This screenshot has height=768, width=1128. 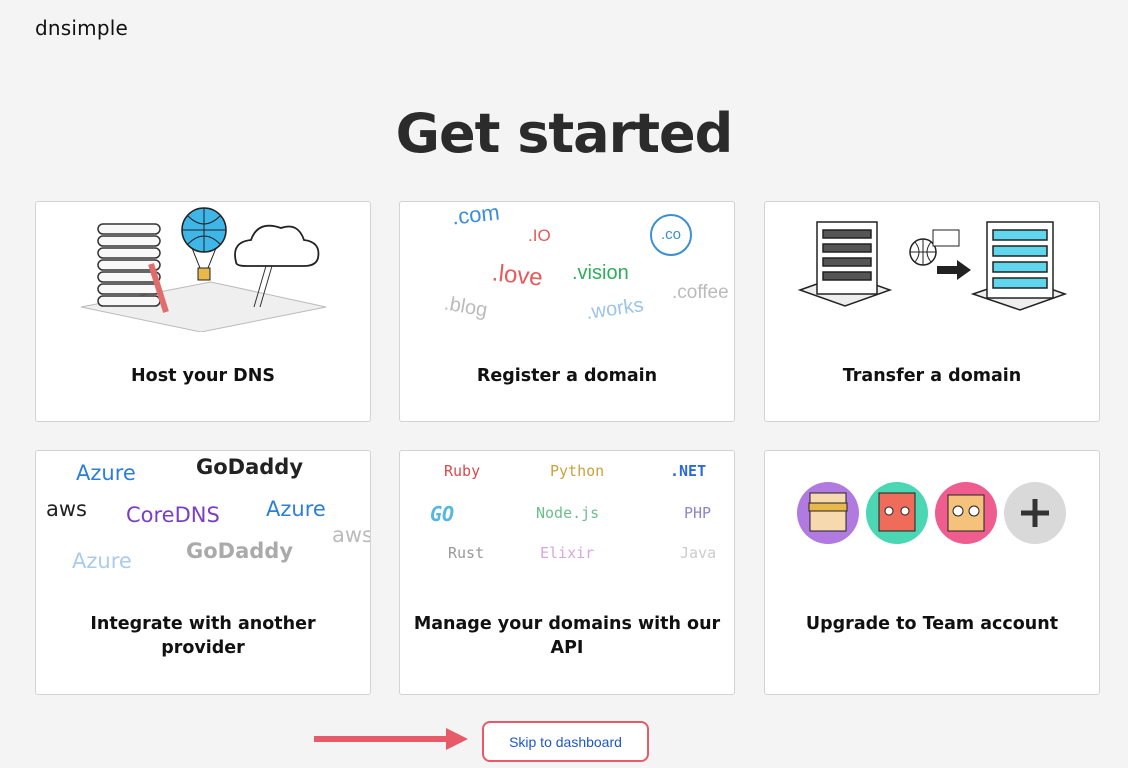 What do you see at coordinates (539, 235) in the screenshot?
I see `tld-tag: .IO` at bounding box center [539, 235].